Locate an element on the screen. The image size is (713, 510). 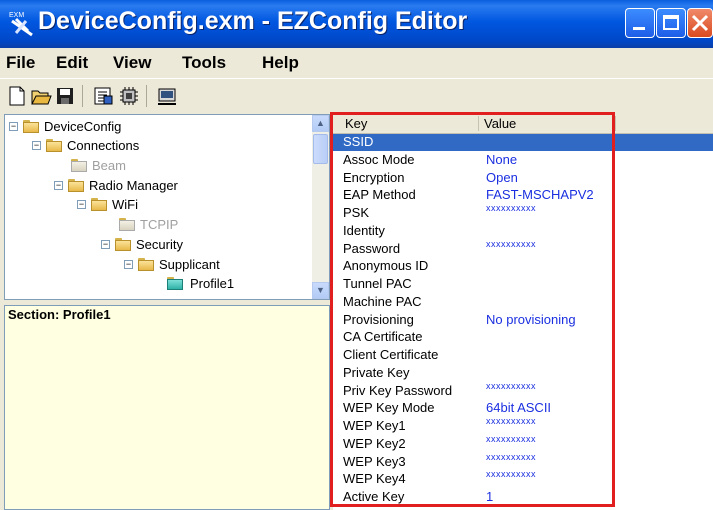
table-row: WEP Key4 xxxxxxxxxx is located at coordinates (523, 478).